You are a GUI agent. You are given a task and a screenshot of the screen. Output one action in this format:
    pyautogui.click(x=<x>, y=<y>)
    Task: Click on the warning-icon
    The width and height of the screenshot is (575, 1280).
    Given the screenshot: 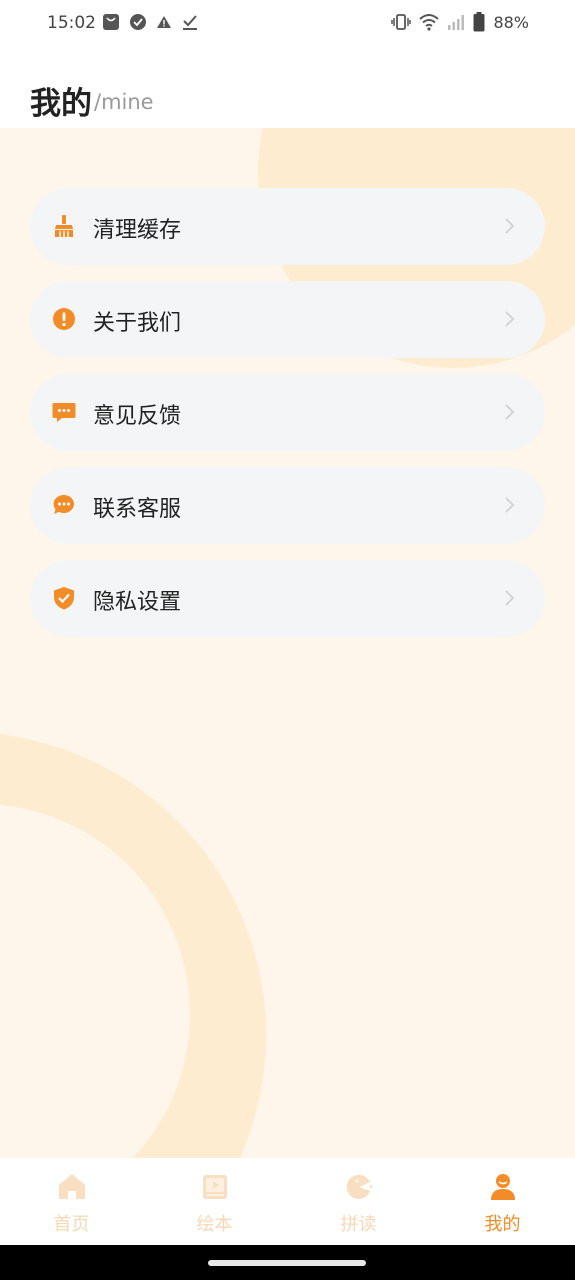 What is the action you would take?
    pyautogui.click(x=164, y=22)
    